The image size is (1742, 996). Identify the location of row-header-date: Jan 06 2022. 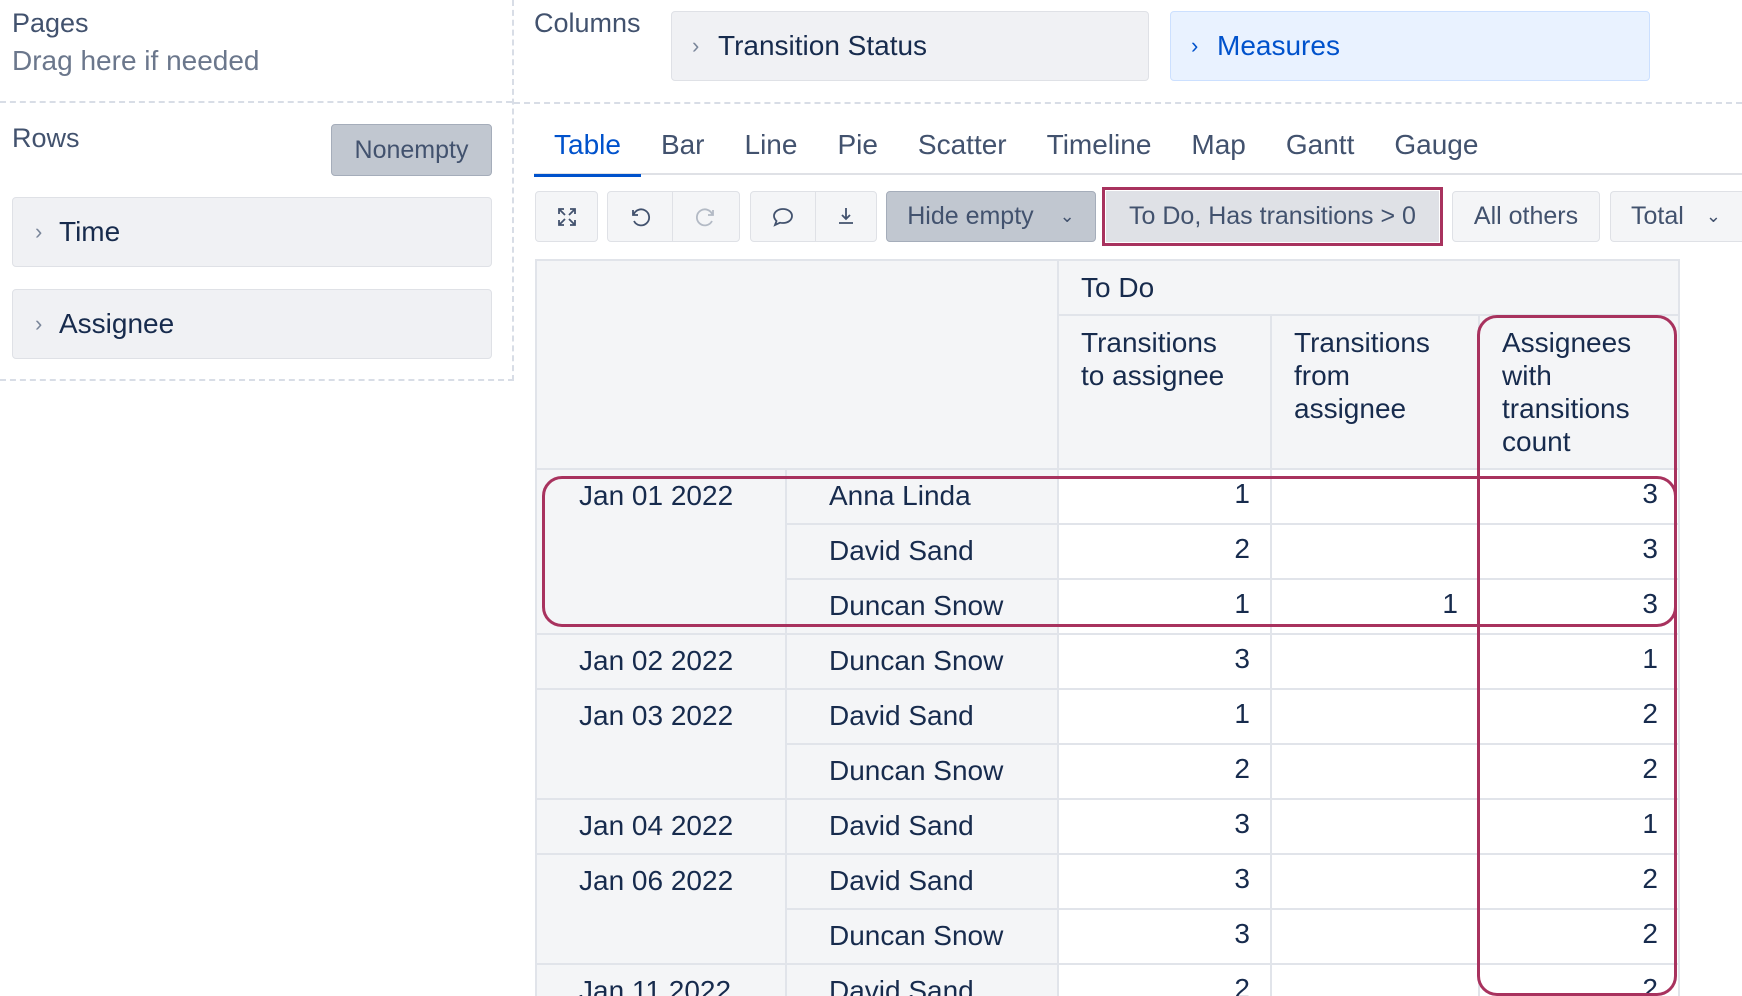
(661, 909).